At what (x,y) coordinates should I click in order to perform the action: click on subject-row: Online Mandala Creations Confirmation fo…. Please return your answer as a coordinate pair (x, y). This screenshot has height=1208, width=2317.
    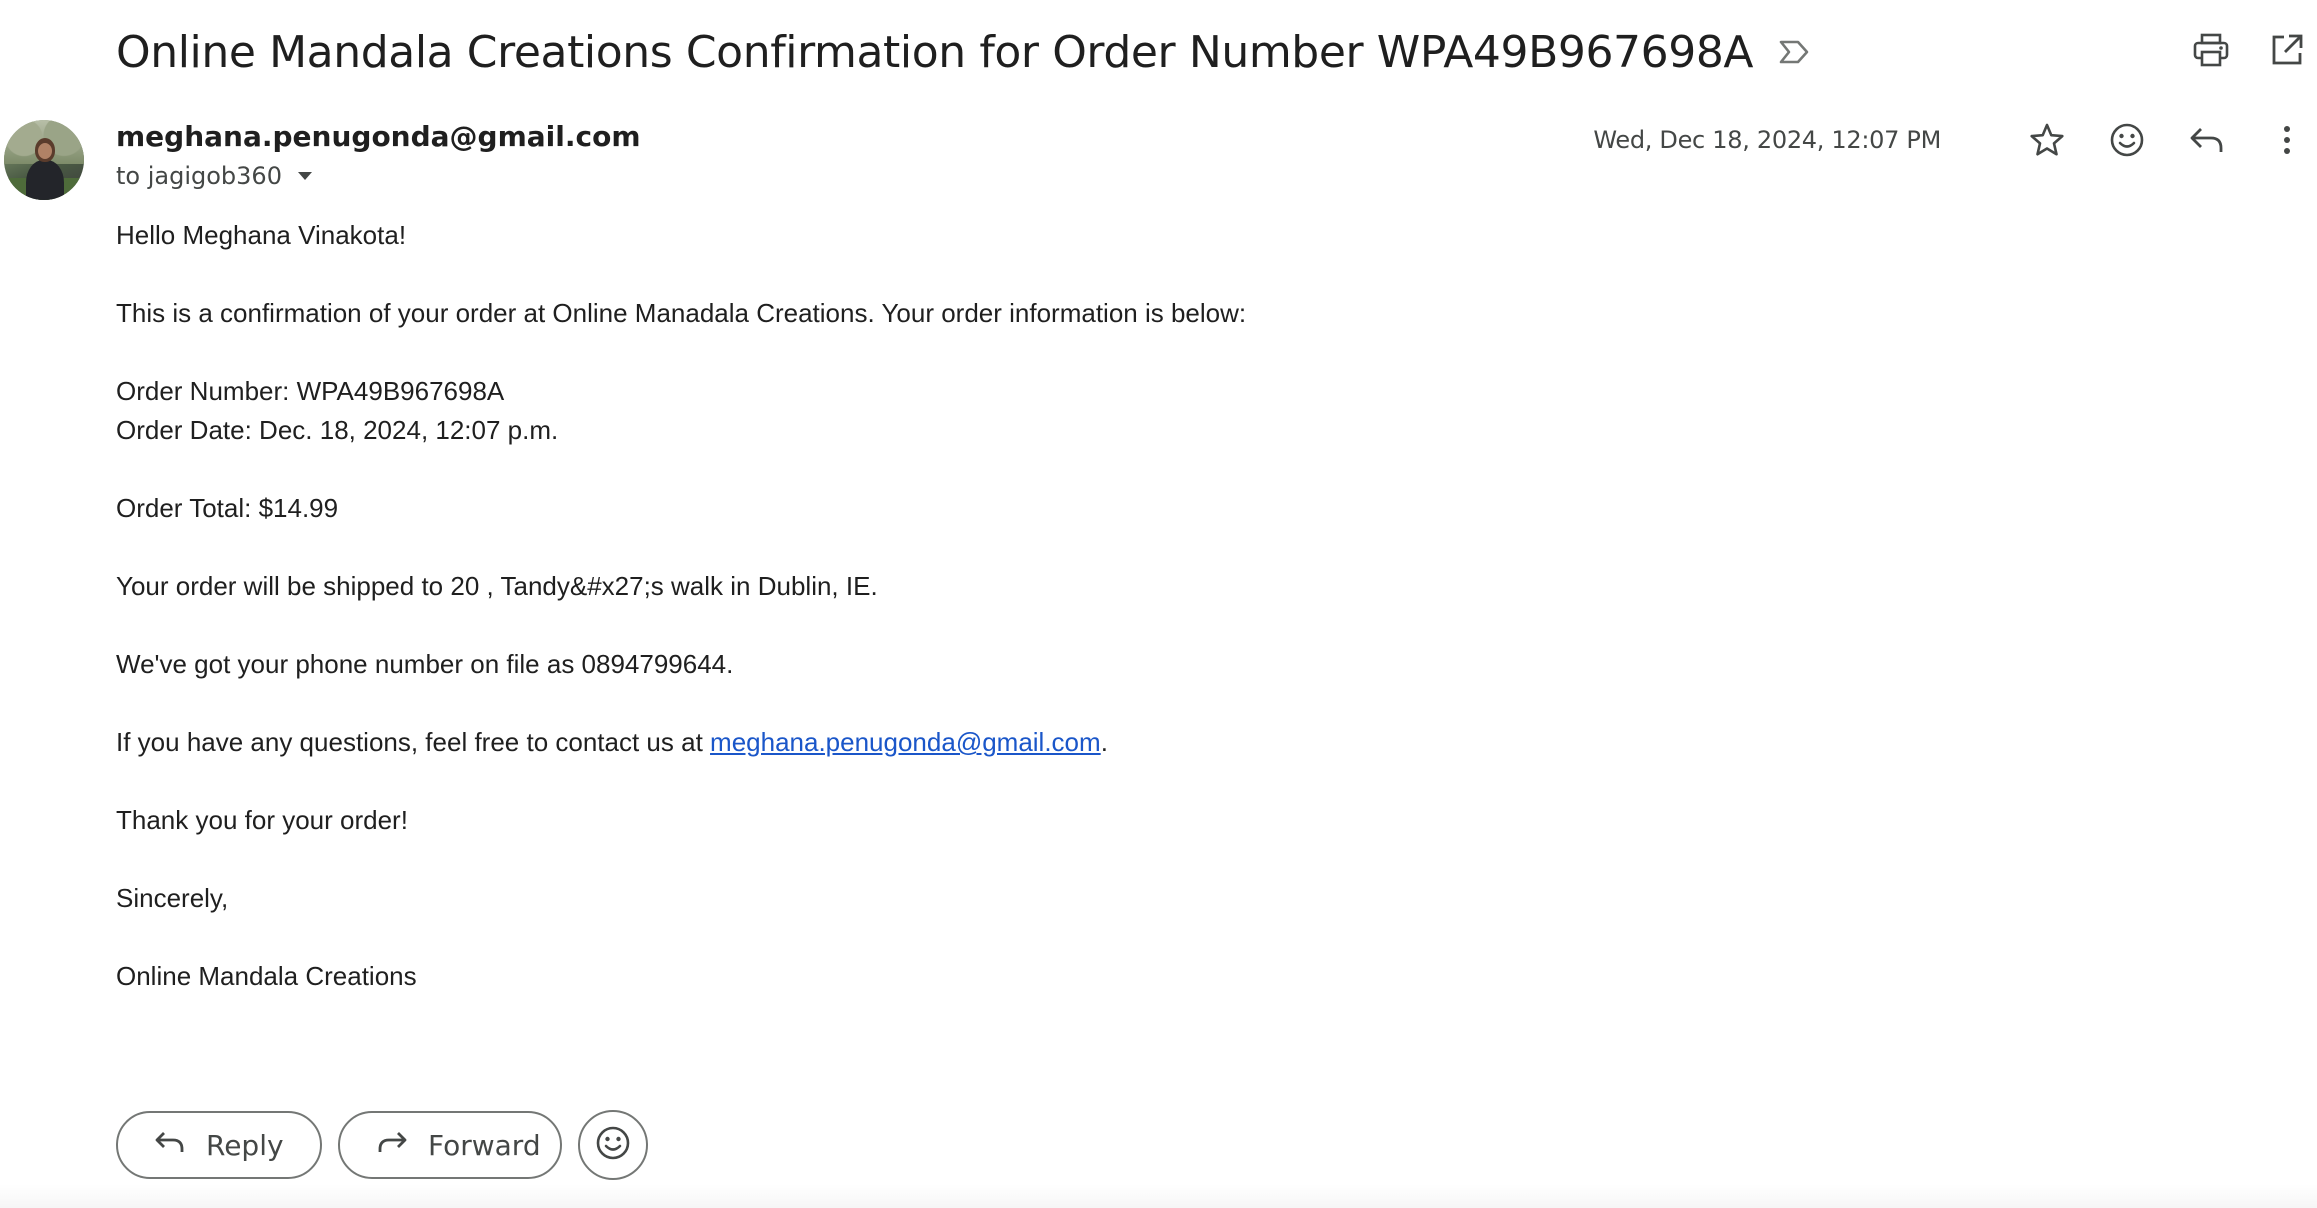
    Looking at the image, I should click on (963, 52).